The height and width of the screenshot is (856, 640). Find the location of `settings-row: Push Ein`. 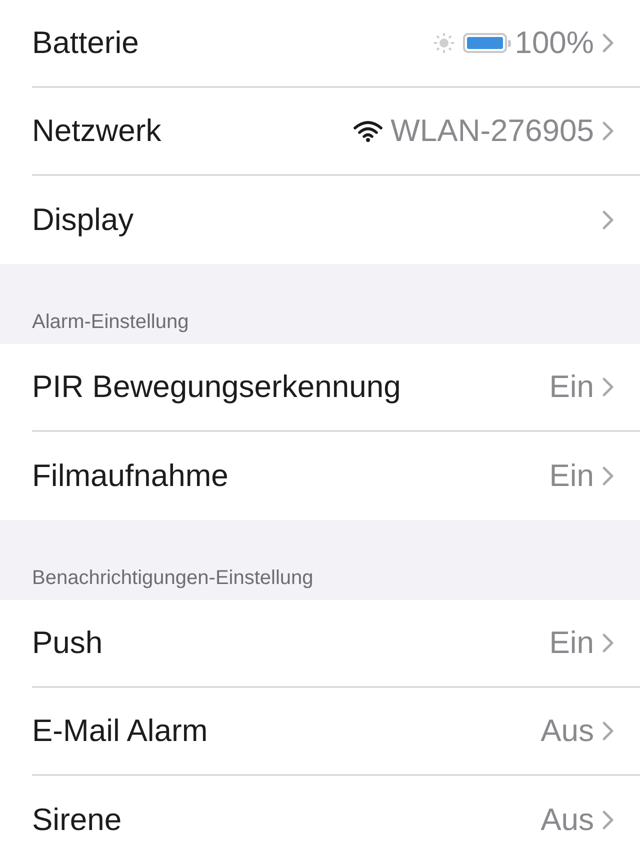

settings-row: Push Ein is located at coordinates (336, 644).